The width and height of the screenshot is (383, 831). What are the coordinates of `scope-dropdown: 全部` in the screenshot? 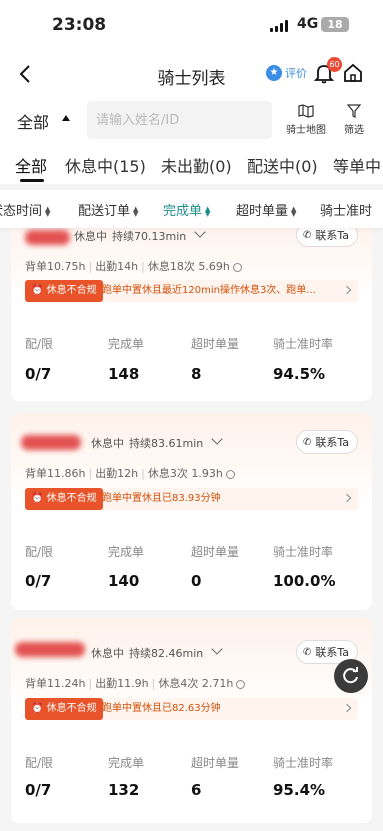 It's located at (33, 121).